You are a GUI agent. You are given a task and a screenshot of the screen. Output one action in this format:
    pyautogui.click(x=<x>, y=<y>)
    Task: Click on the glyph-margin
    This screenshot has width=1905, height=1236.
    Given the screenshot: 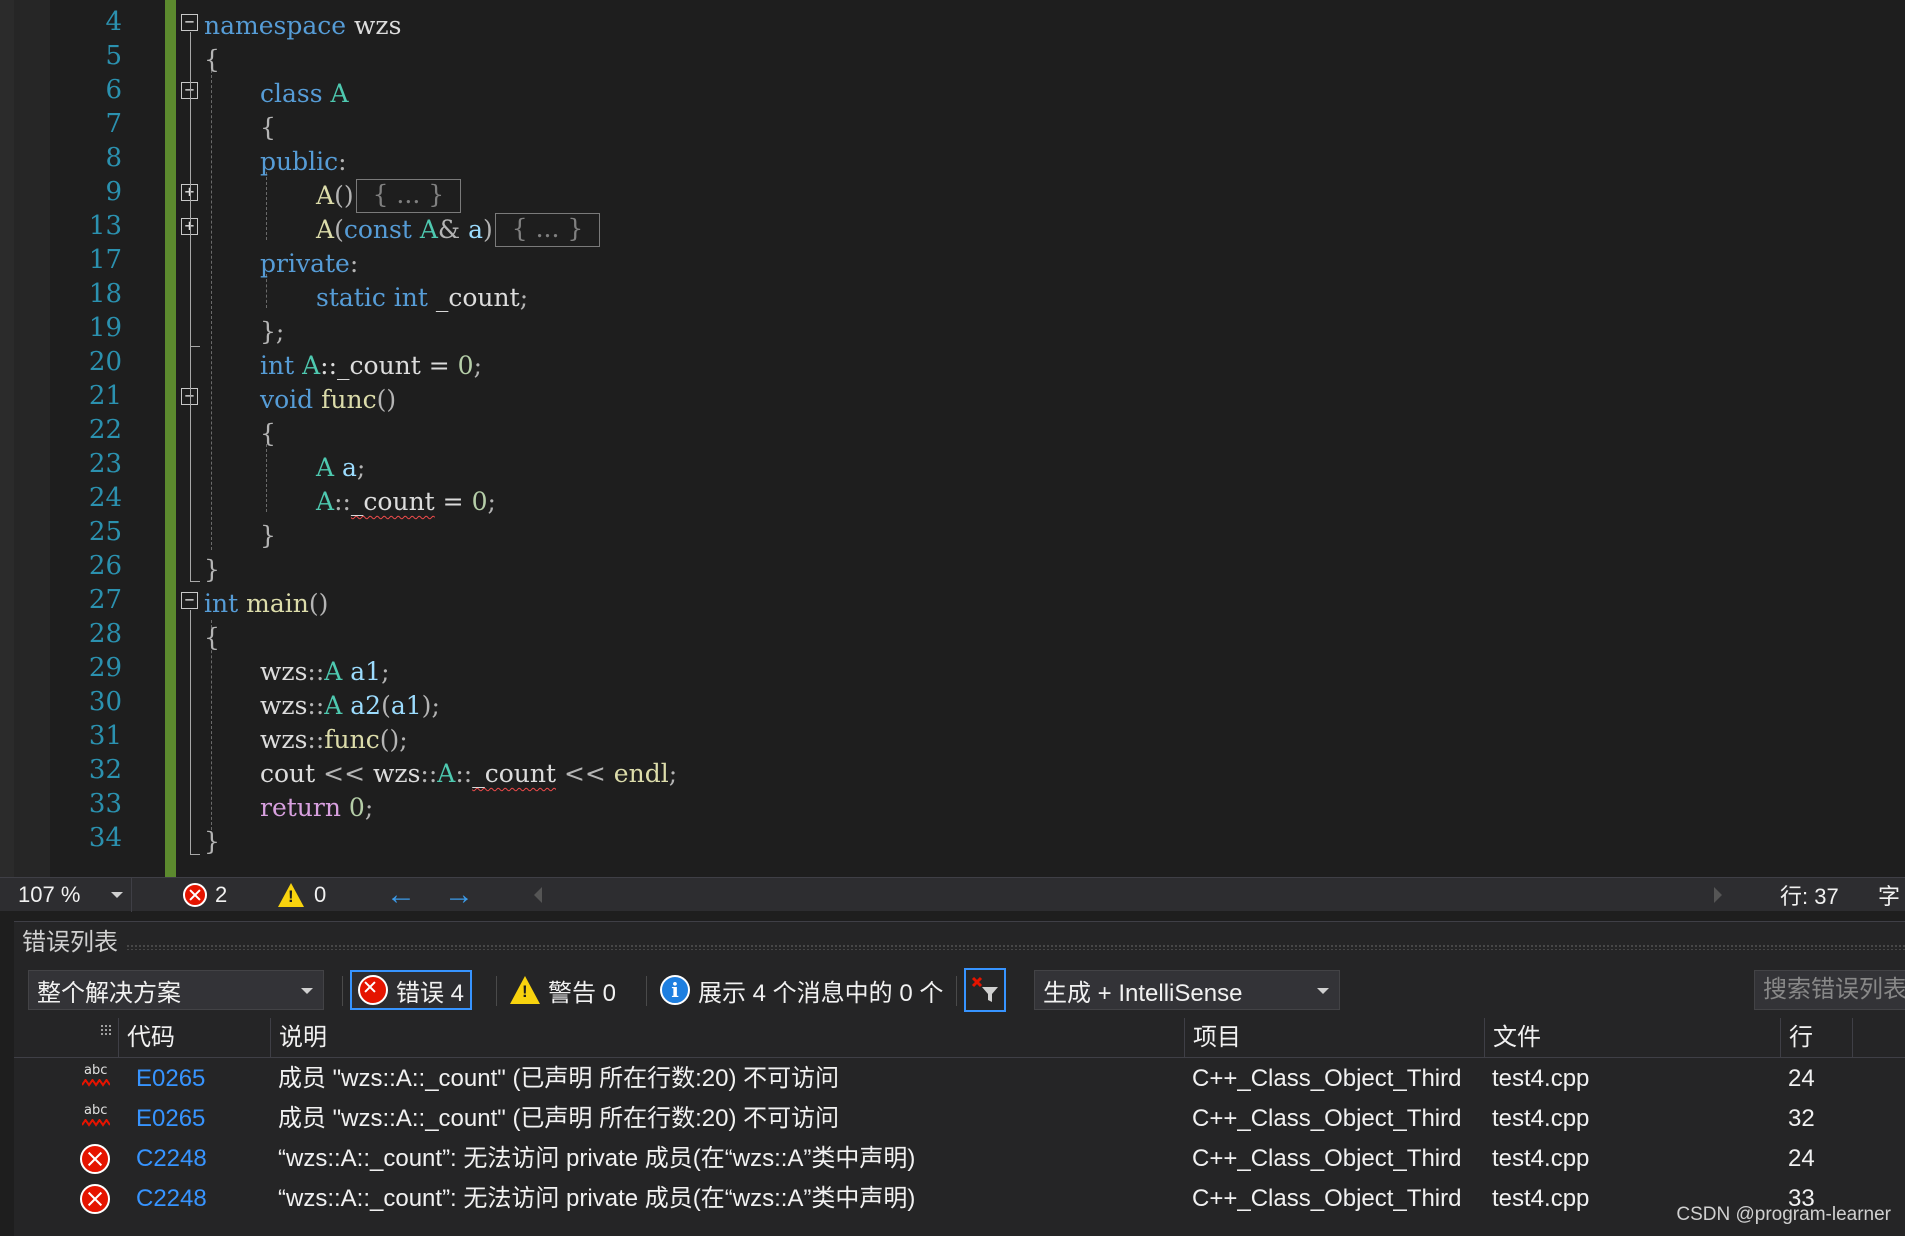 What is the action you would take?
    pyautogui.click(x=32, y=438)
    